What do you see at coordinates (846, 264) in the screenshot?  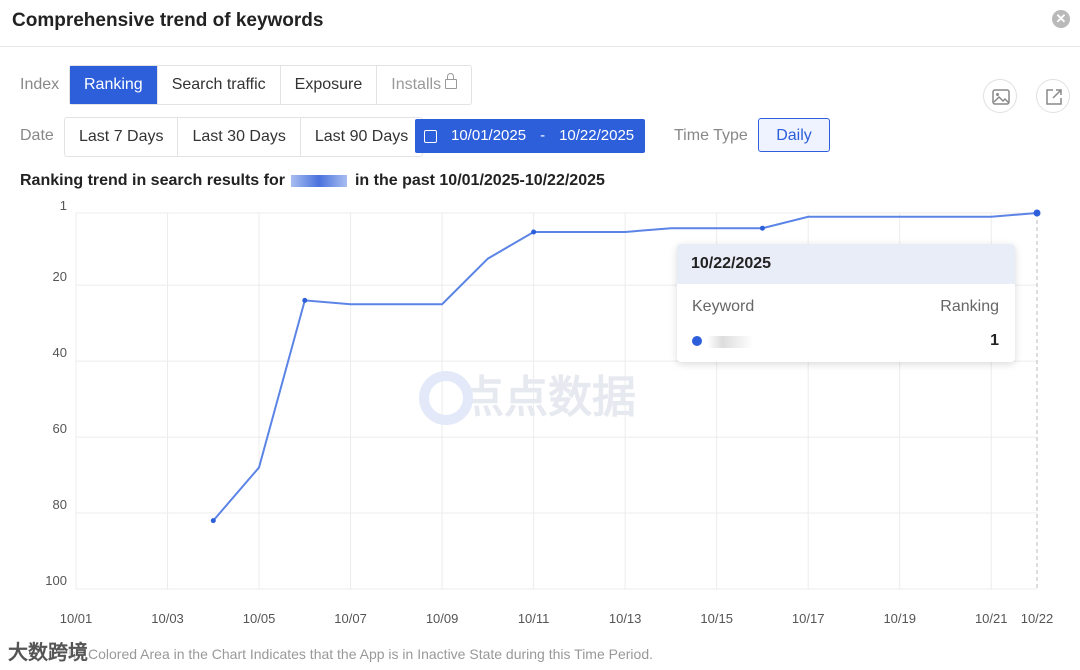 I see `tooltip-date: 10/22/2025` at bounding box center [846, 264].